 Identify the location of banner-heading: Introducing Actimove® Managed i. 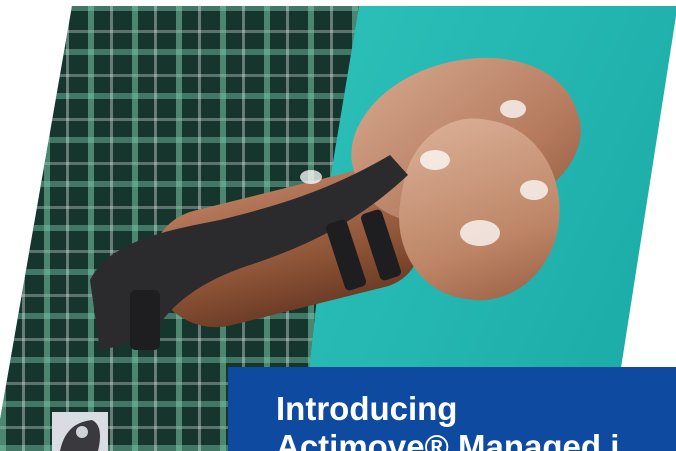
(476, 420).